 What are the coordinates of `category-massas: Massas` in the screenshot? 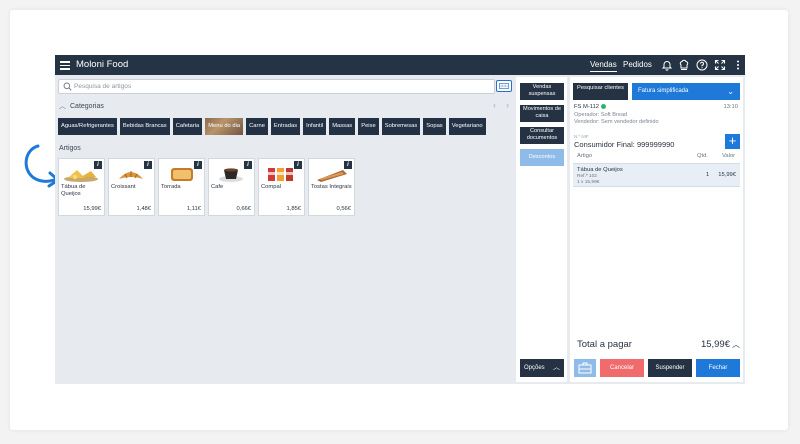 It's located at (342, 126).